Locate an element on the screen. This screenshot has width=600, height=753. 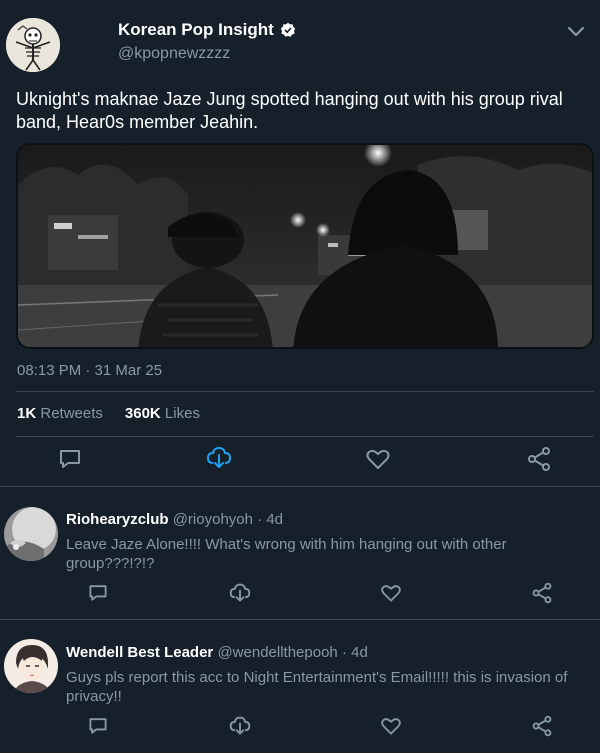
likes-label: Likes is located at coordinates (182, 413).